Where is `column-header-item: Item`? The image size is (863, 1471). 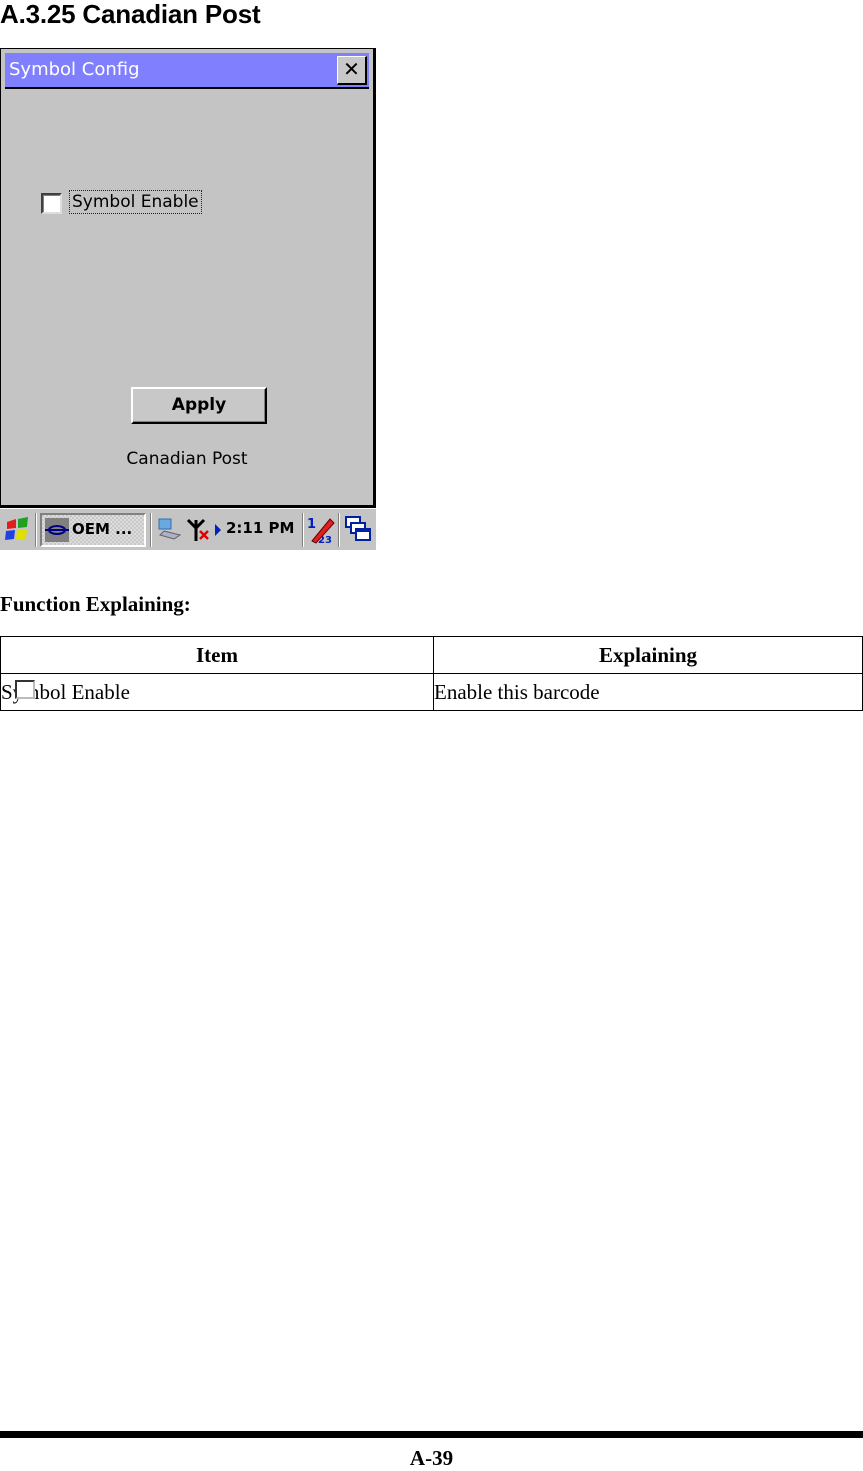
column-header-item: Item is located at coordinates (217, 655).